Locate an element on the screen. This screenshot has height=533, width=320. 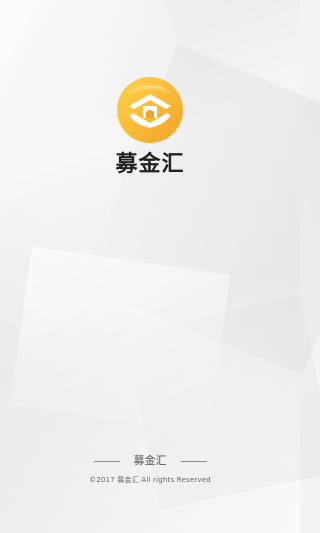
footer-title-row: 募金汇 is located at coordinates (150, 461).